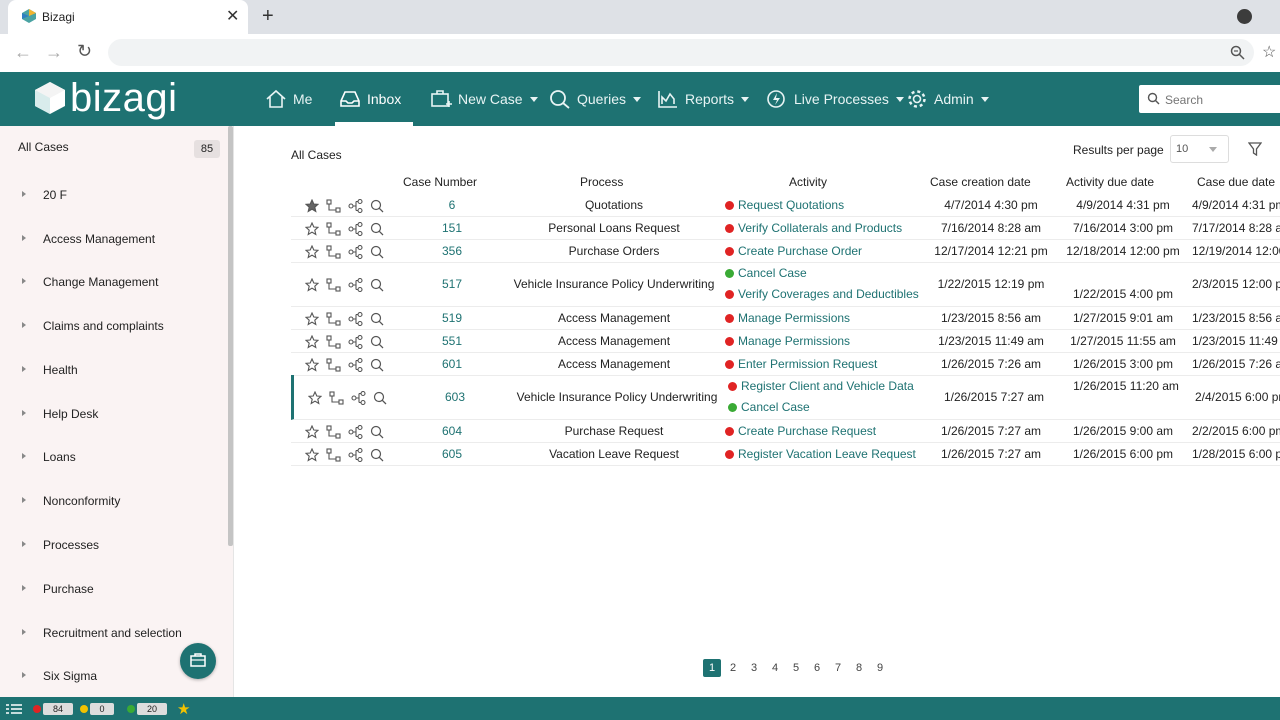 This screenshot has height=720, width=1280. What do you see at coordinates (152, 709) in the screenshot?
I see `on-time-count: 20` at bounding box center [152, 709].